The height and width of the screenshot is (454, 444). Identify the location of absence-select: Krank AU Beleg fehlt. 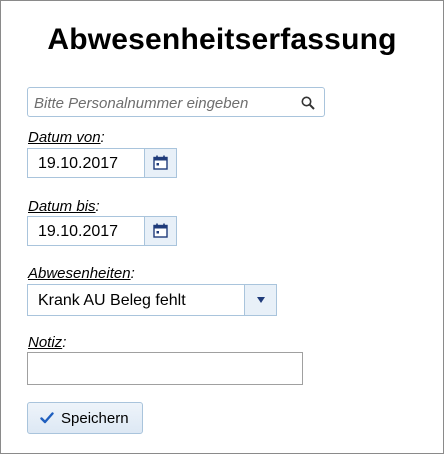
(152, 300).